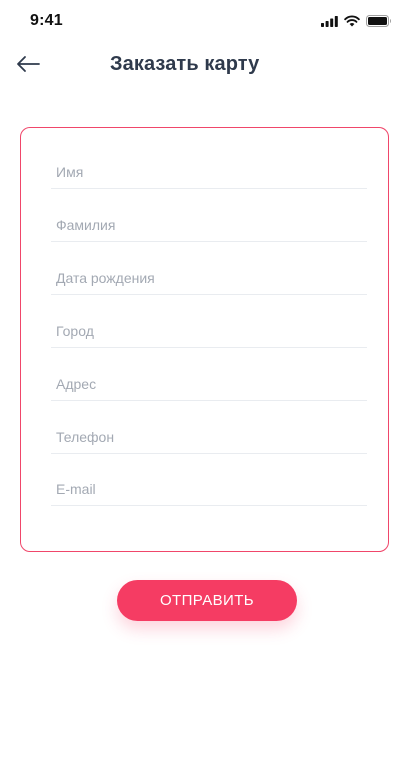  I want to click on first-name-field, so click(209, 173).